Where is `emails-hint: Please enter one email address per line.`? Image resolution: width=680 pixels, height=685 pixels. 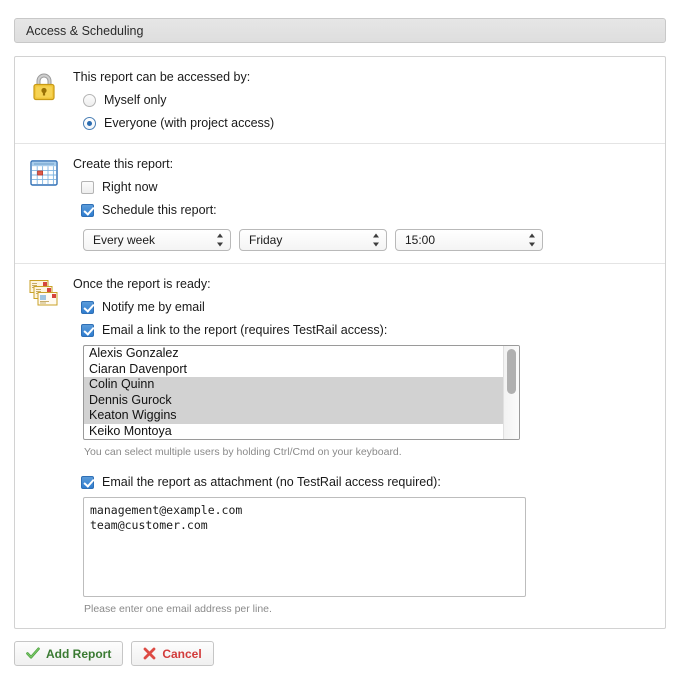
emails-hint: Please enter one email address per line. is located at coordinates (178, 609).